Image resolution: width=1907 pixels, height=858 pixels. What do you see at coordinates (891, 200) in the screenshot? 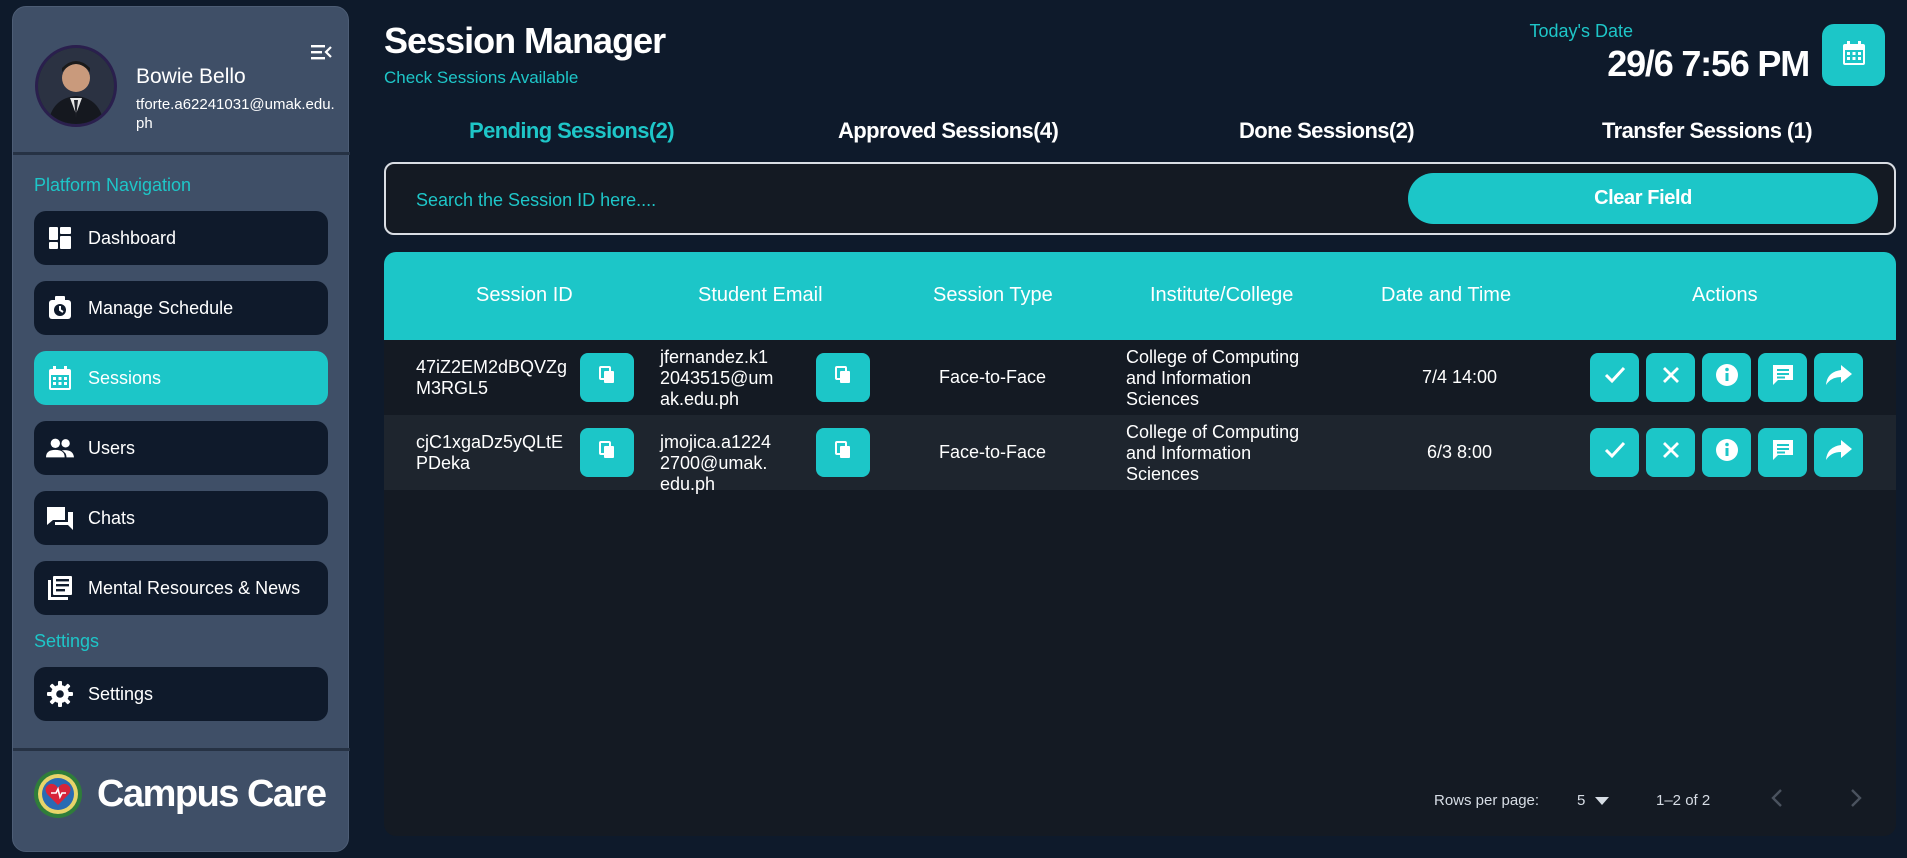
I see `search-input` at bounding box center [891, 200].